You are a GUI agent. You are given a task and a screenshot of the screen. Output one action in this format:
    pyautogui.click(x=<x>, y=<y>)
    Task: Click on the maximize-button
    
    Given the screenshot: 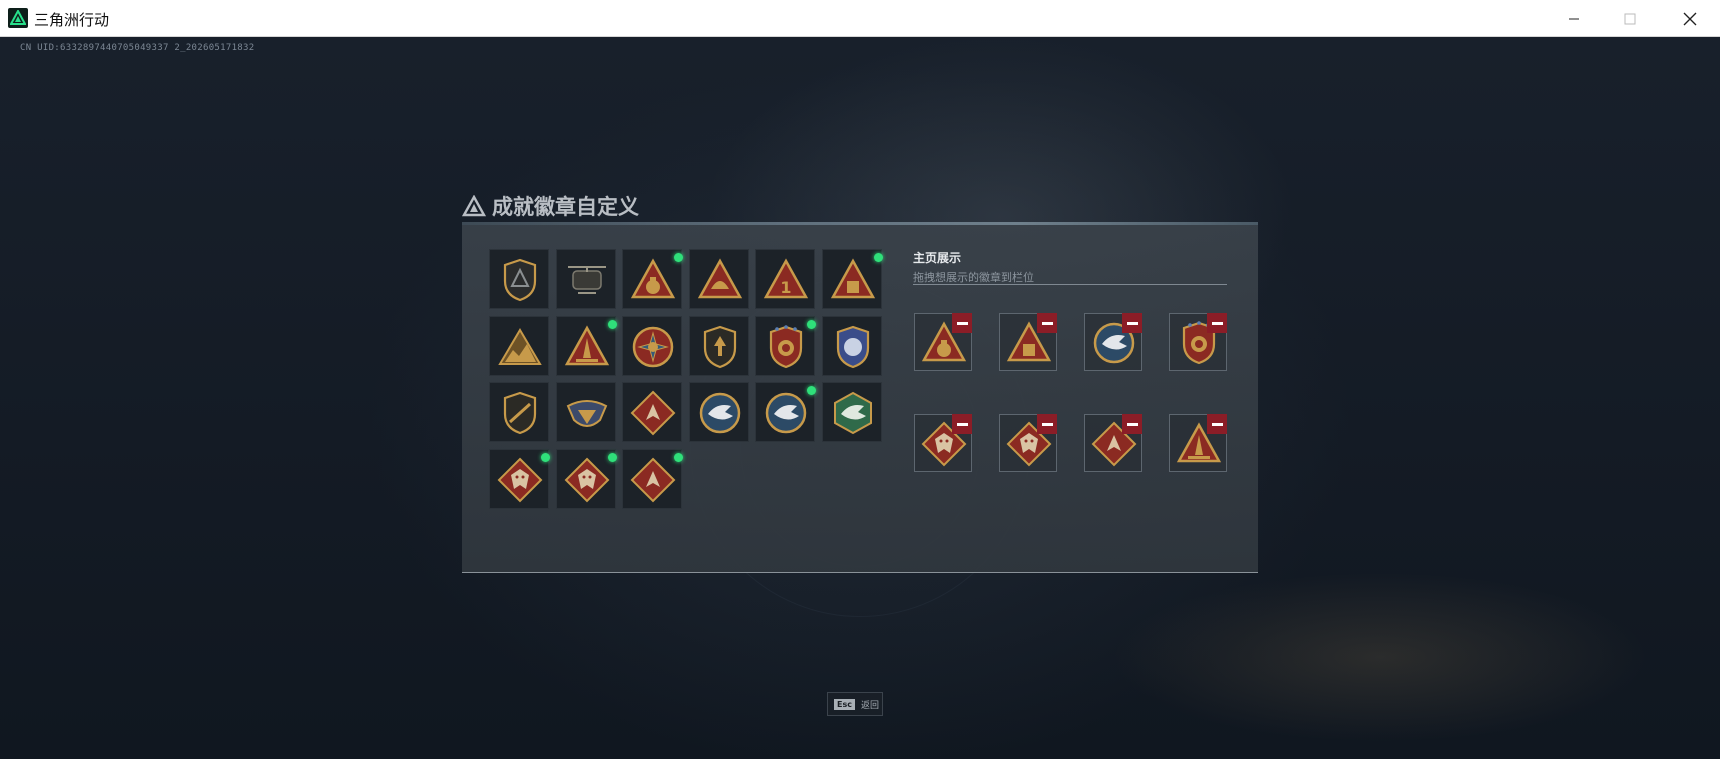 What is the action you would take?
    pyautogui.click(x=1630, y=18)
    